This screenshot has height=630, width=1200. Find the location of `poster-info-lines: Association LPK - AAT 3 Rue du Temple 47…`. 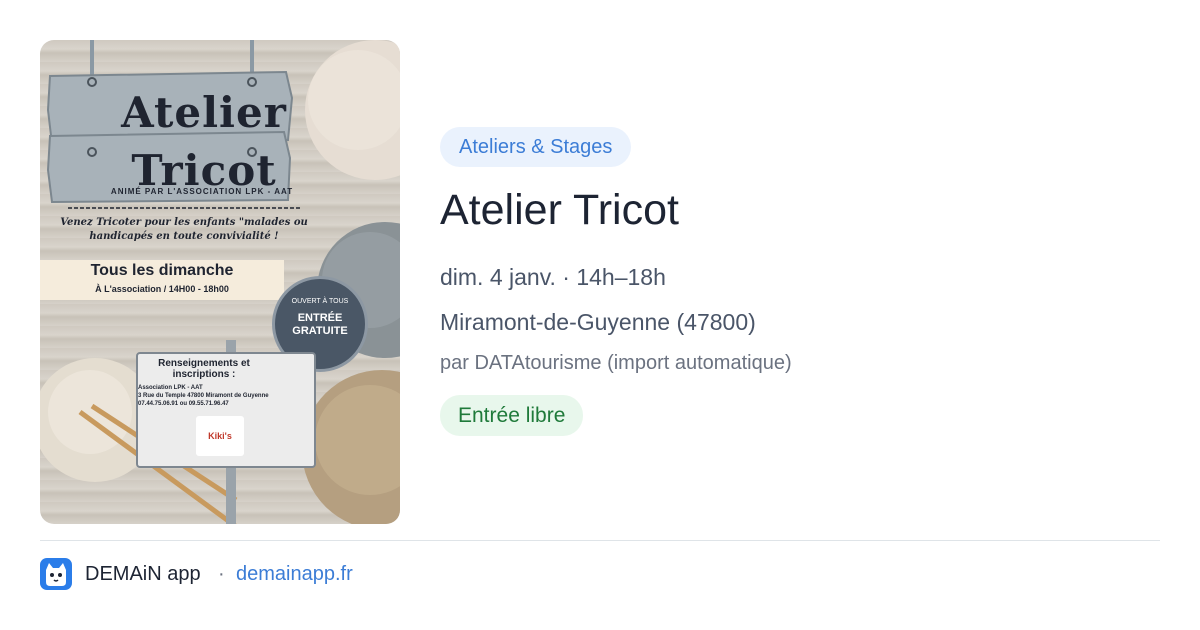

poster-info-lines: Association LPK - AAT 3 Rue du Temple 47… is located at coordinates (226, 396).